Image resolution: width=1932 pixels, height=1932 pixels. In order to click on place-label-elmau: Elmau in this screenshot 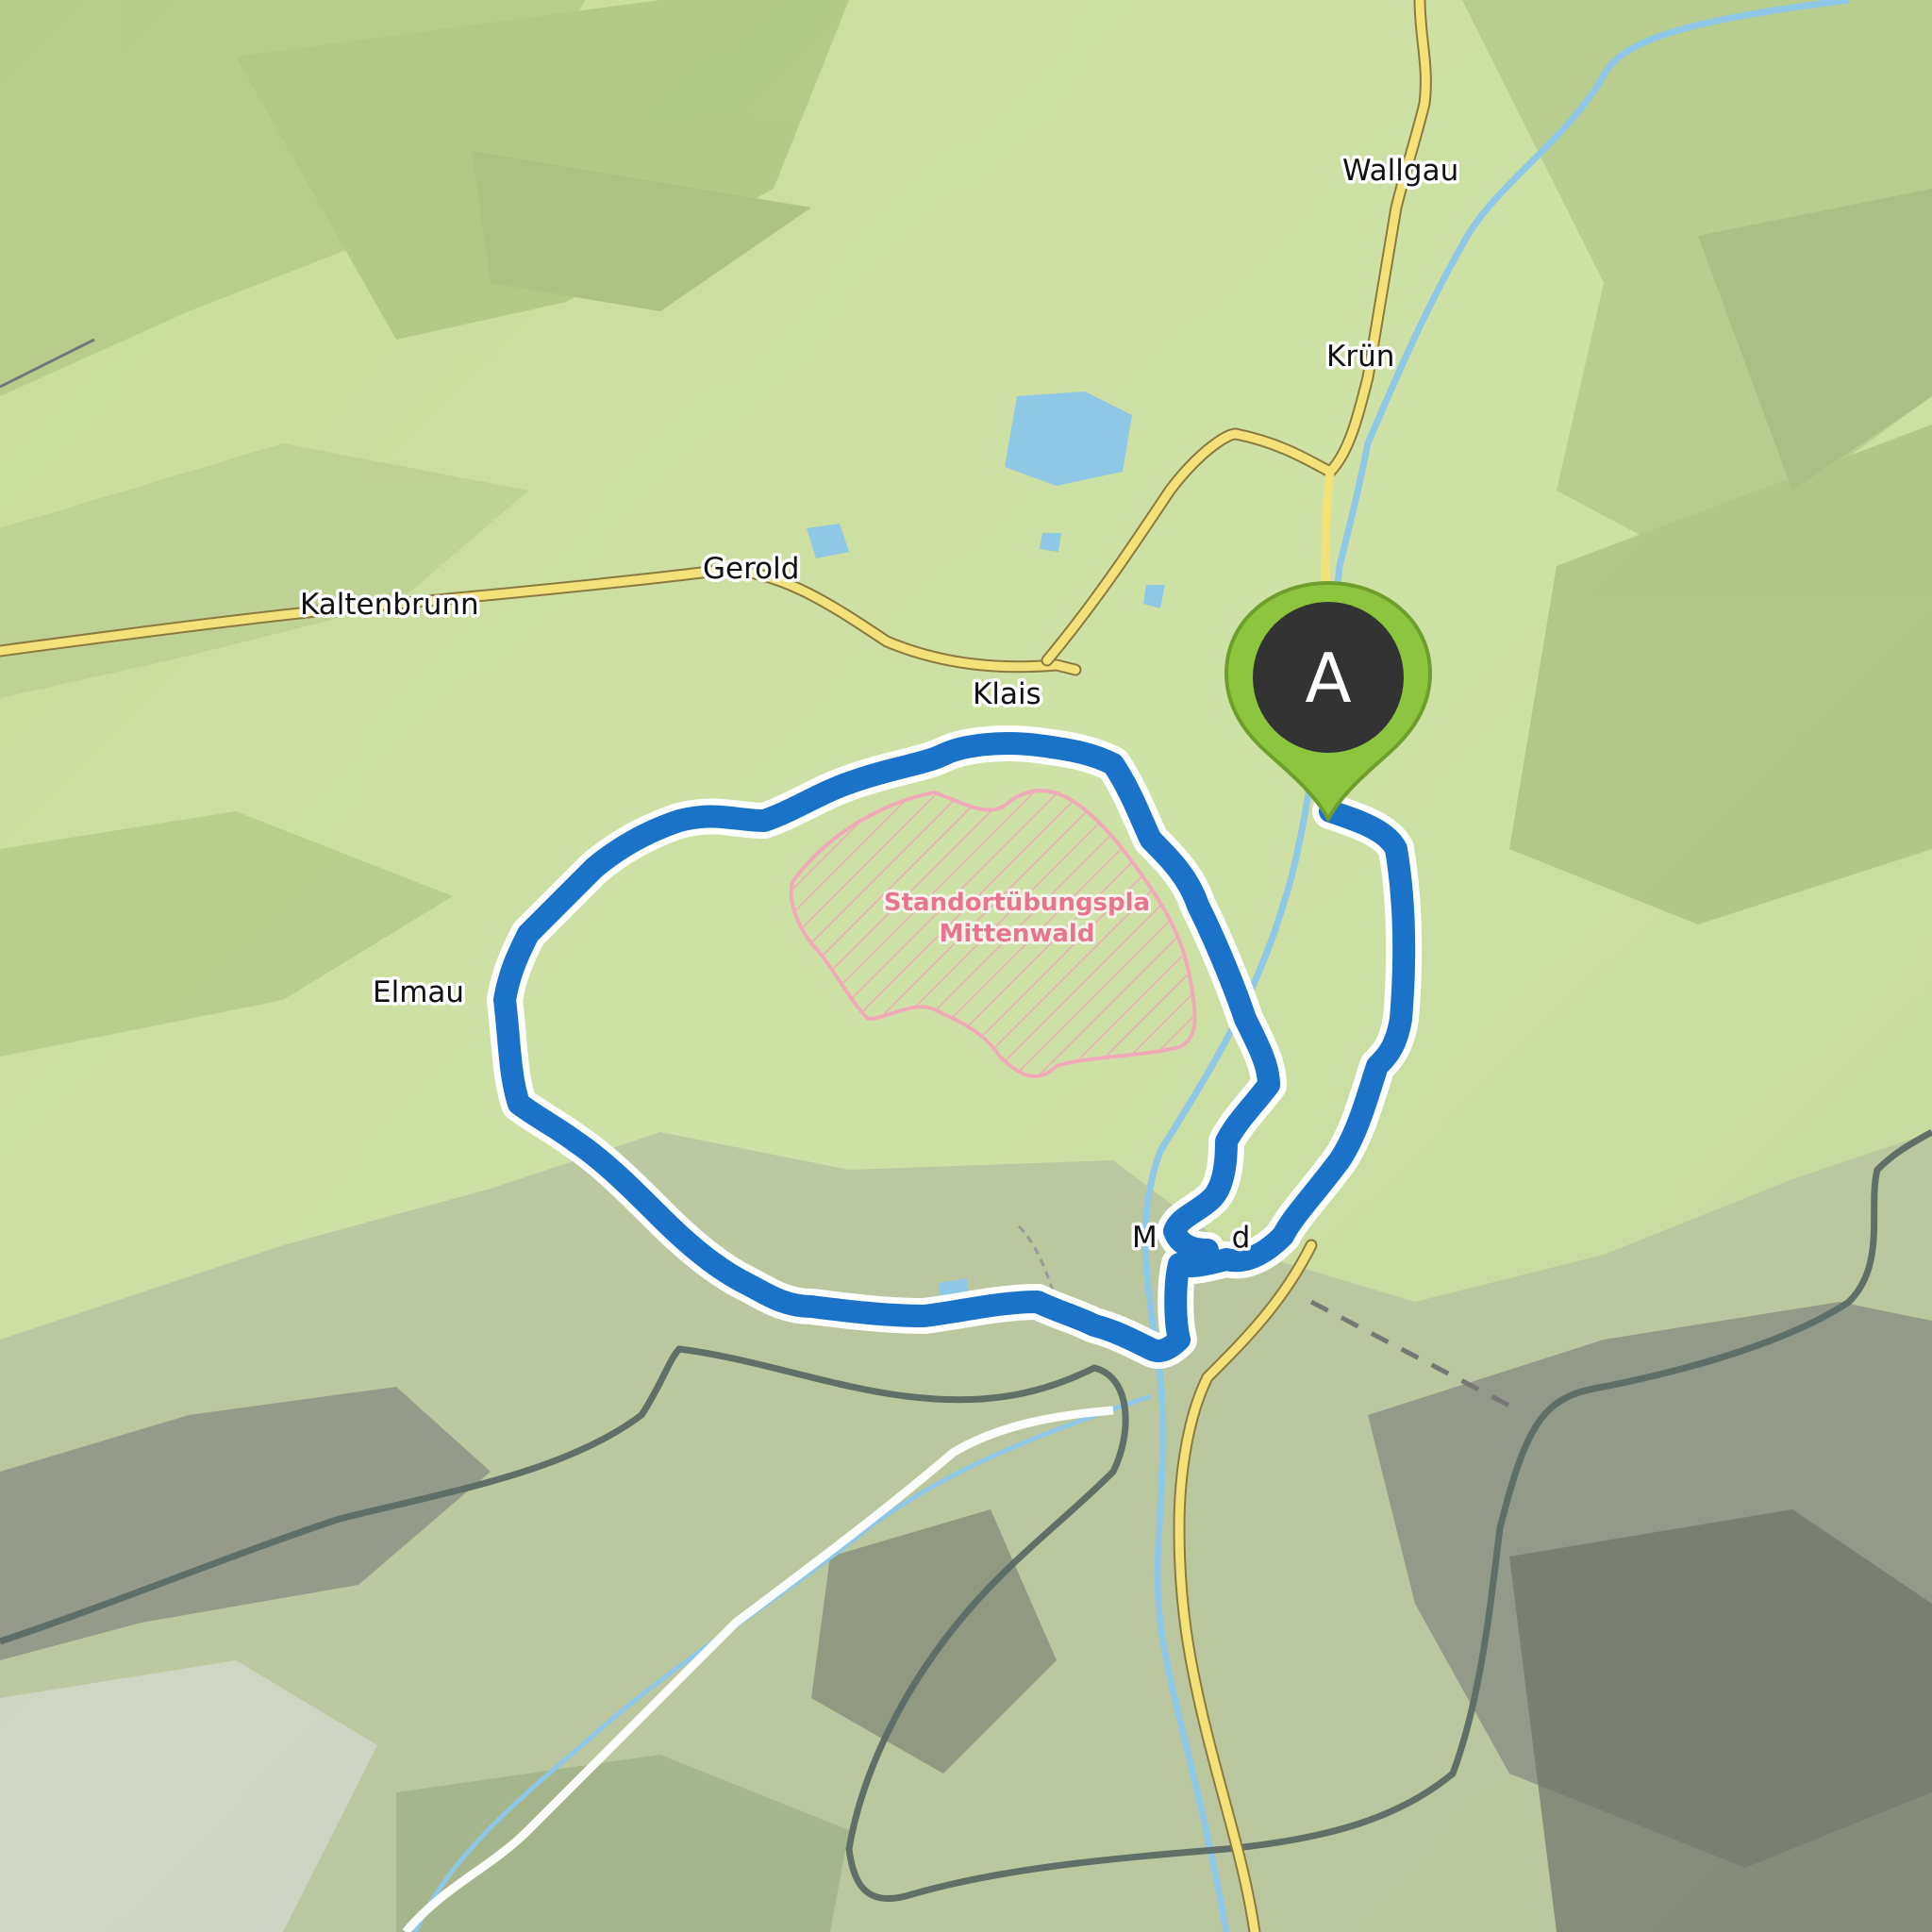, I will do `click(418, 992)`.